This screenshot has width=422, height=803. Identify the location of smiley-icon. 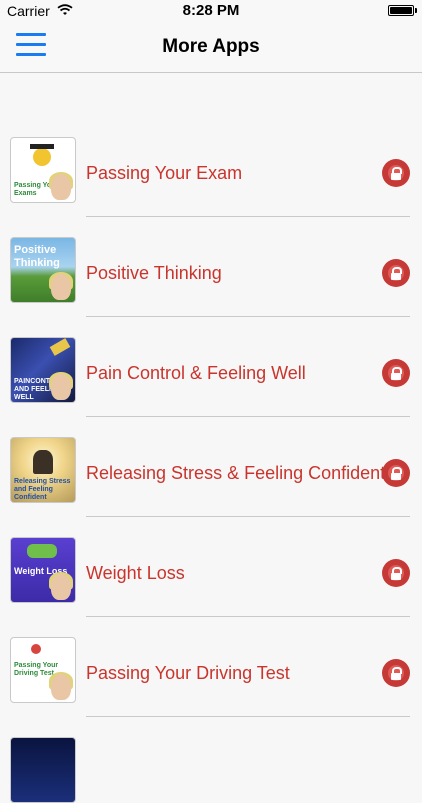
(42, 157).